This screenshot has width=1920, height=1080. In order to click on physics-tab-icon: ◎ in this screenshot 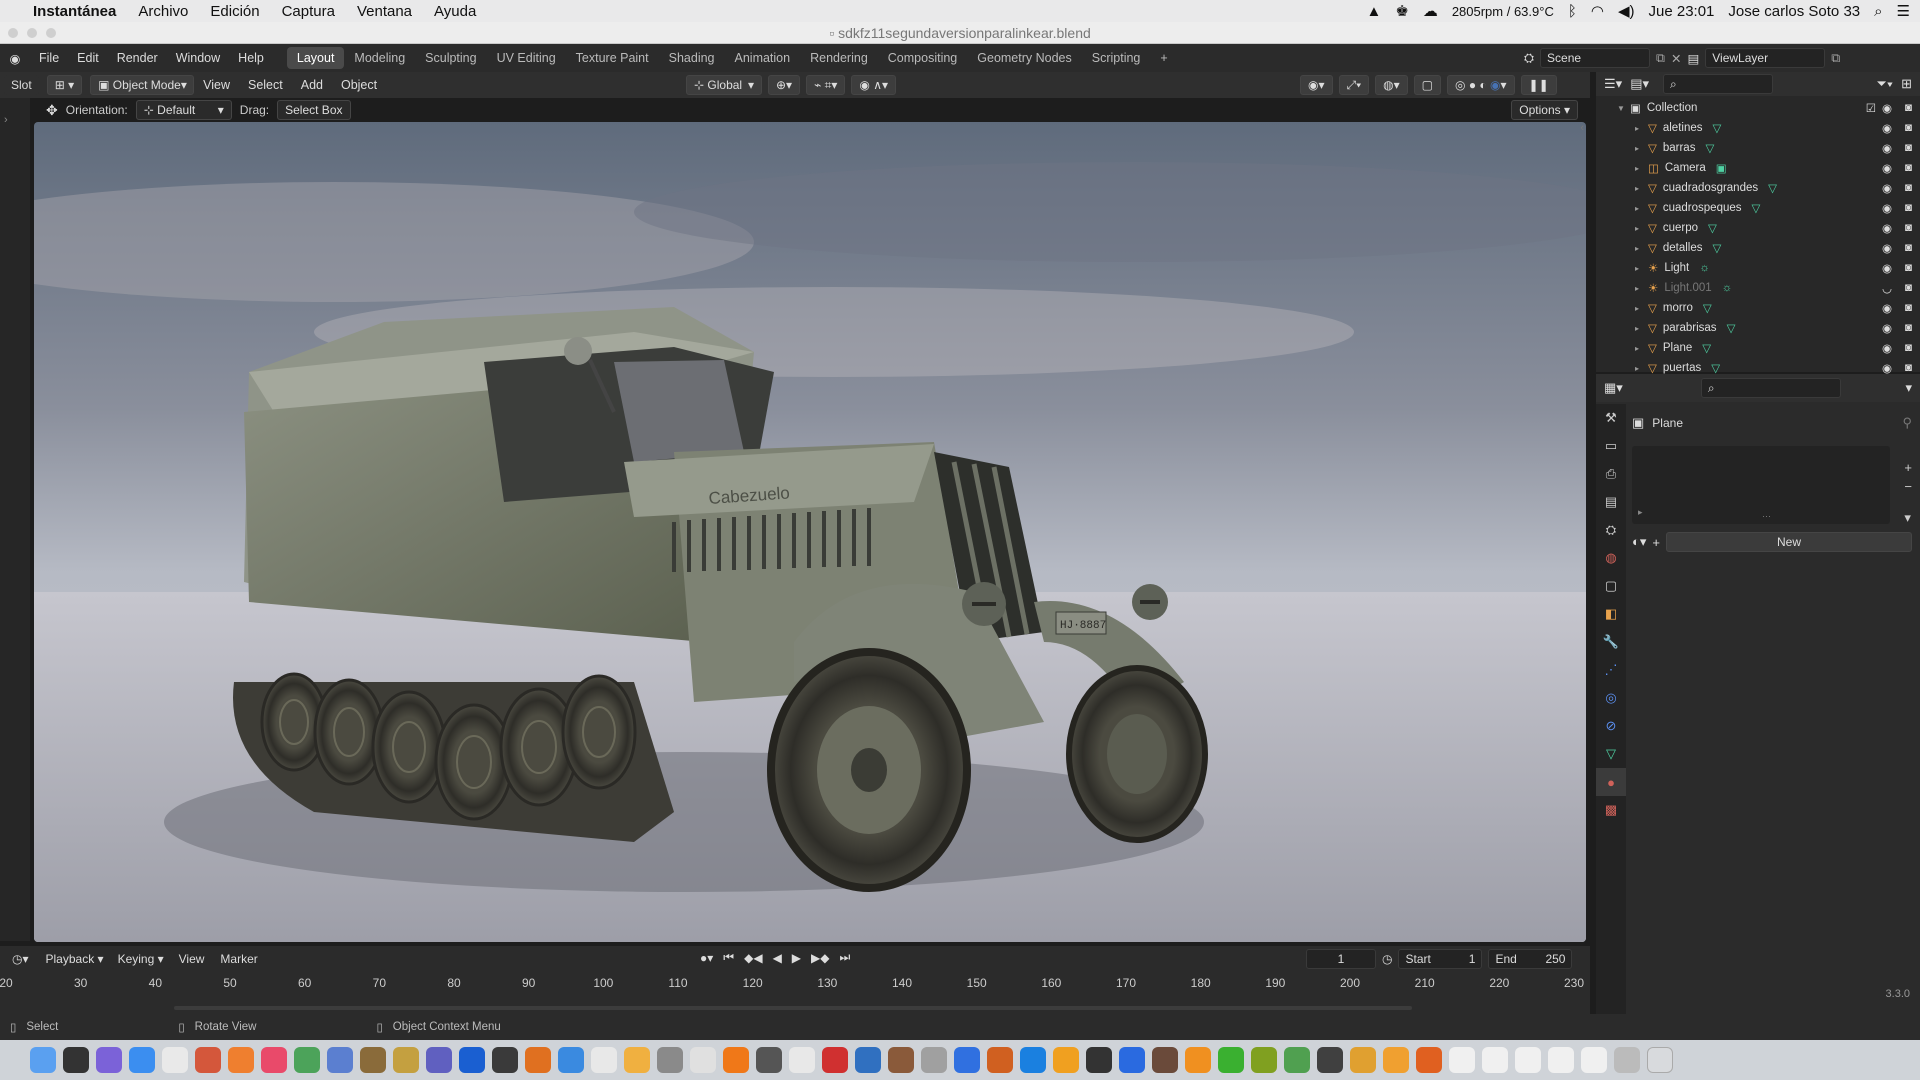, I will do `click(1611, 698)`.